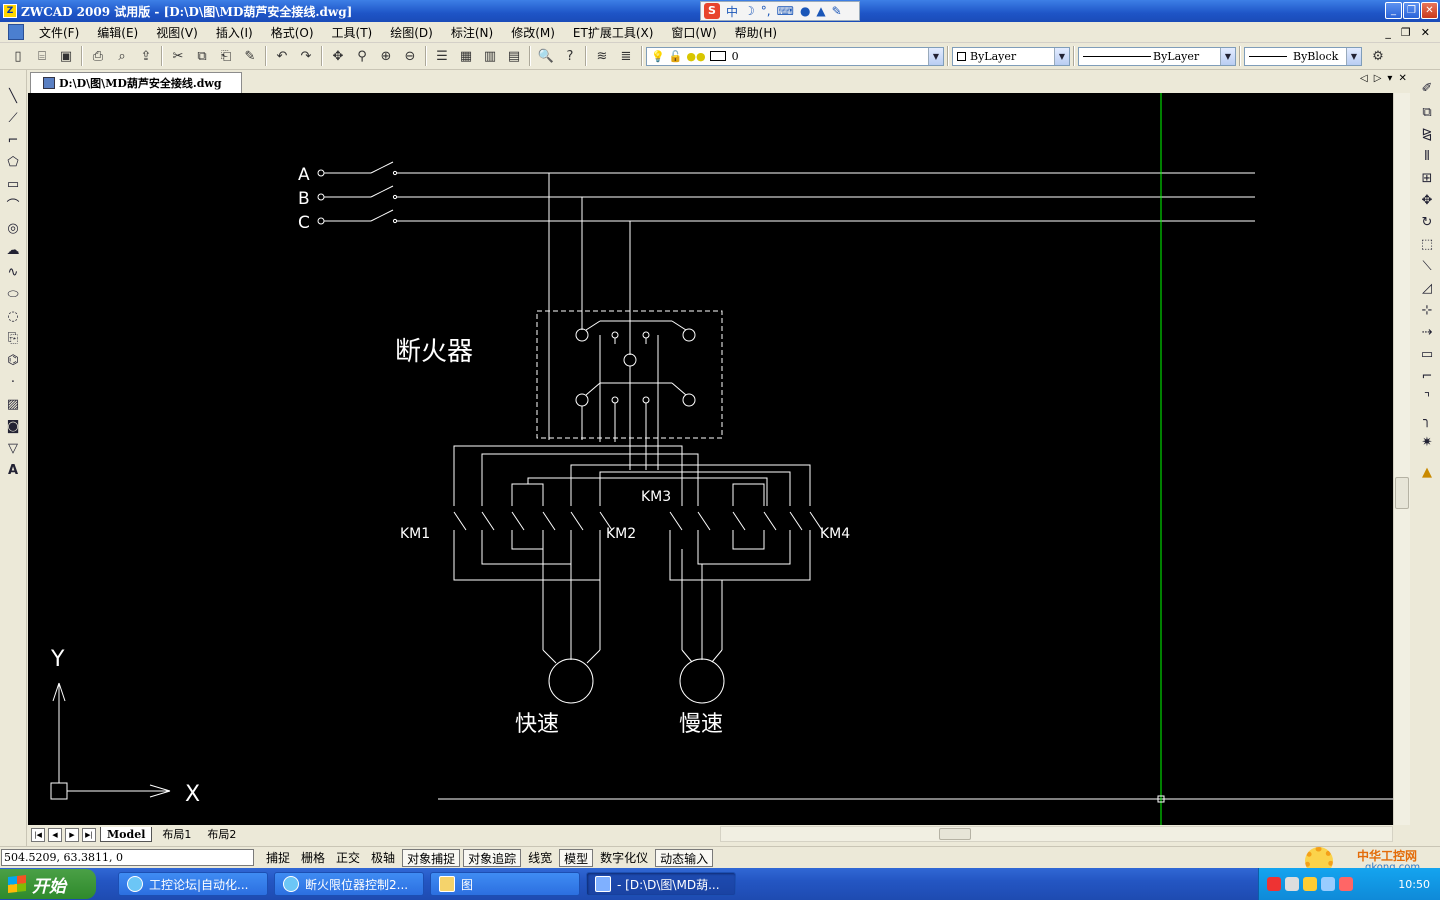  I want to click on toggle-ortho: 正交, so click(348, 858).